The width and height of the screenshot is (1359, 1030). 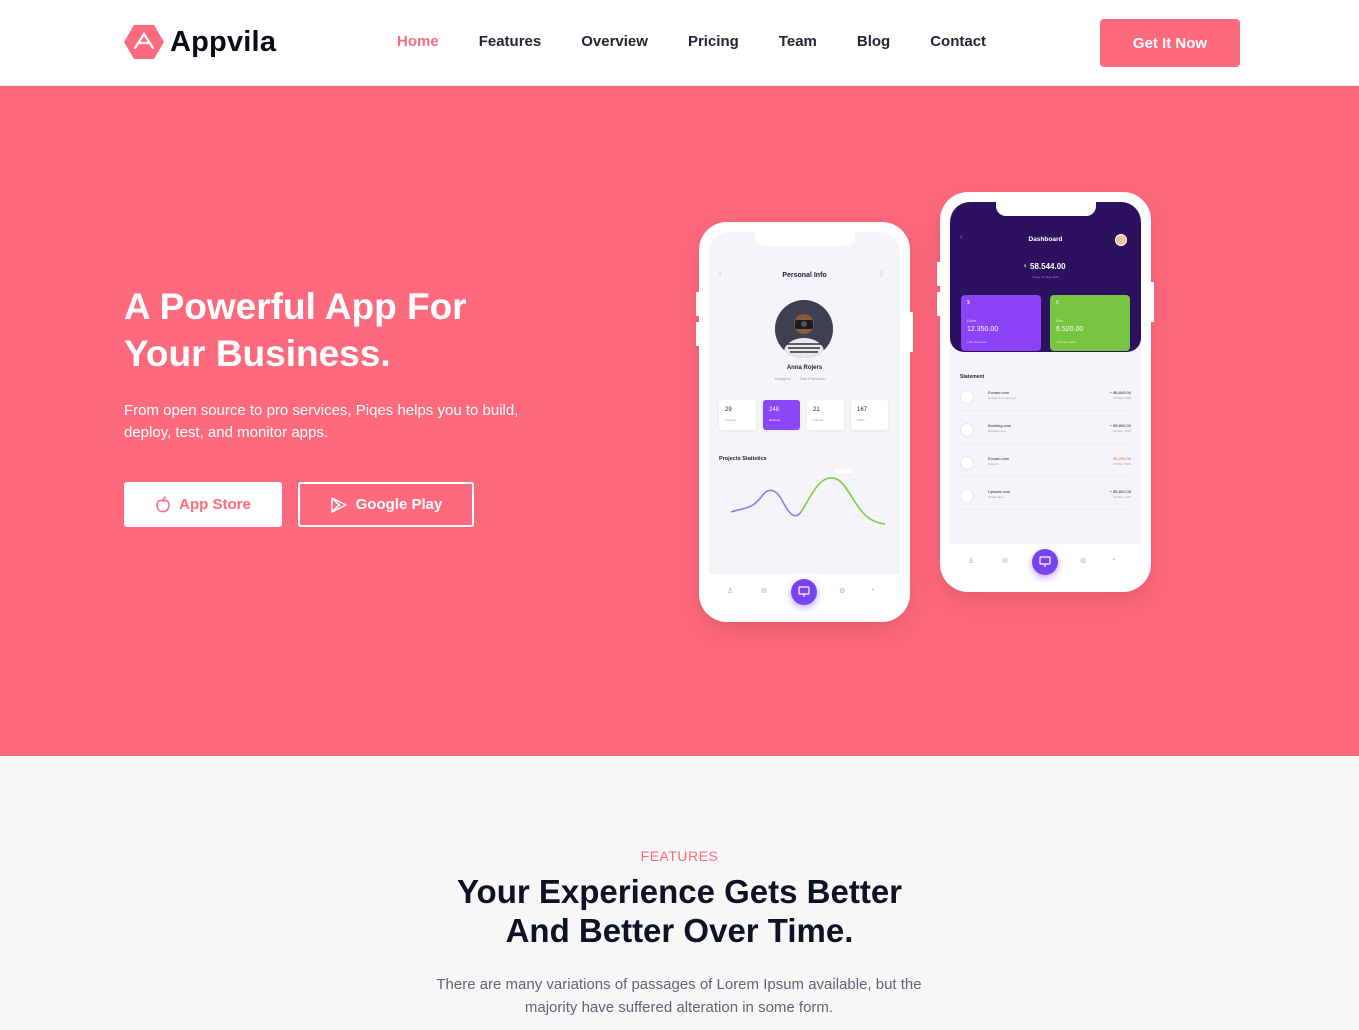 I want to click on card-note: +5% last week, so click(x=1066, y=342).